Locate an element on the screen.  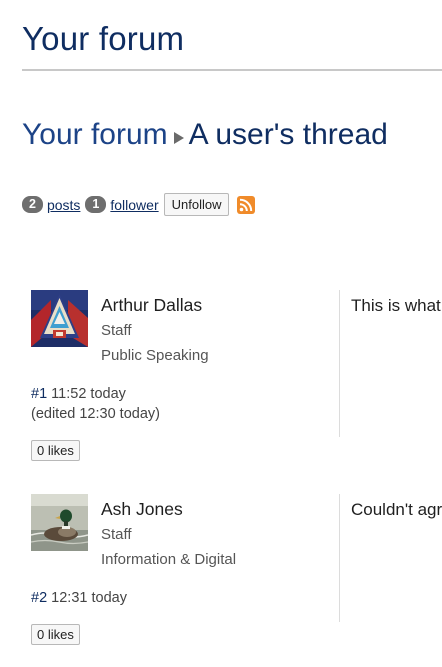
post-edited: (edited 12:30 today) is located at coordinates (95, 414).